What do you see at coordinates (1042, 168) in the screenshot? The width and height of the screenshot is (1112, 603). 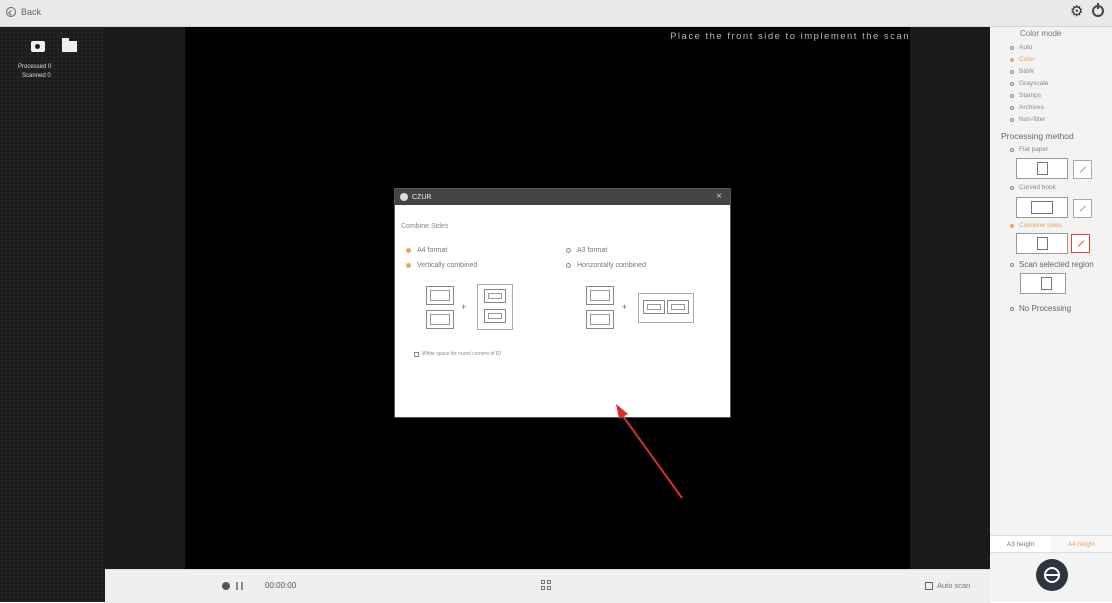 I see `flat-paper-icon` at bounding box center [1042, 168].